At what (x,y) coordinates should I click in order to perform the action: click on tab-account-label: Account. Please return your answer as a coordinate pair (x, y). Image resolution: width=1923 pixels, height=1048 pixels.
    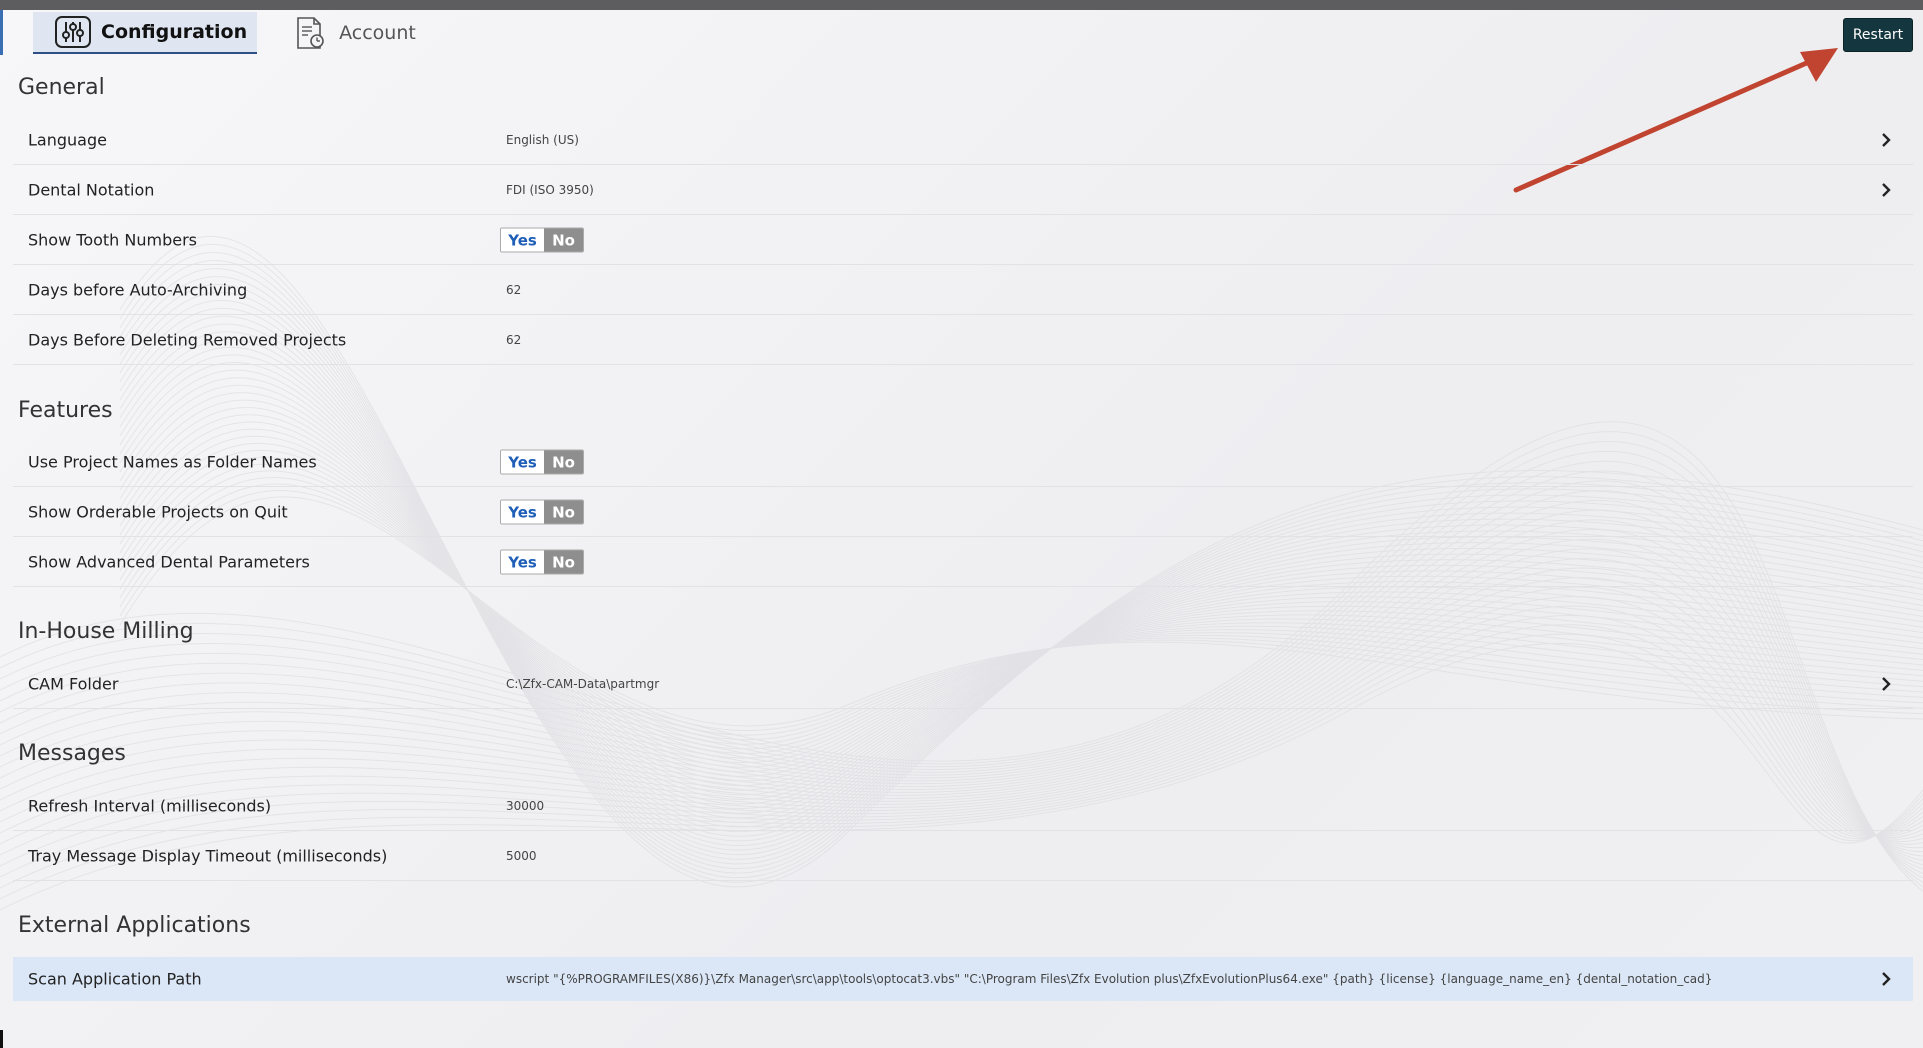
    Looking at the image, I should click on (377, 33).